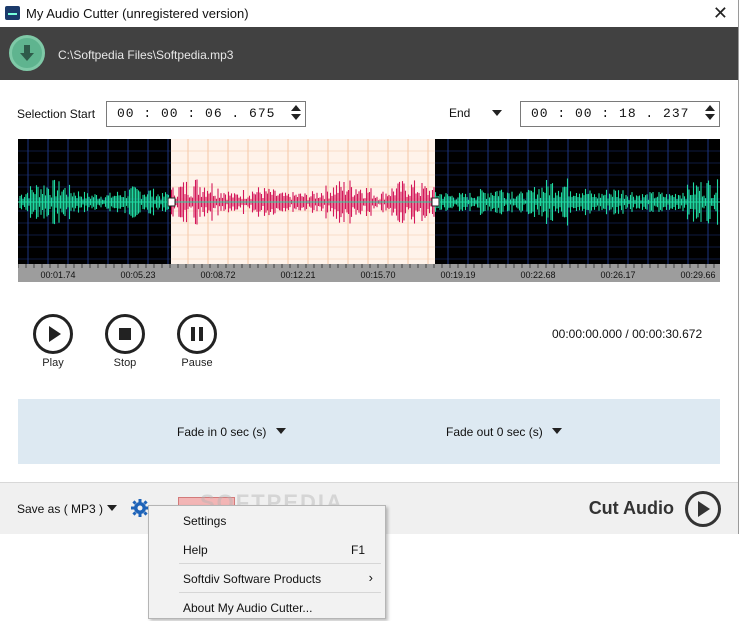 The height and width of the screenshot is (621, 739). What do you see at coordinates (720, 13) in the screenshot?
I see `close-icon: ✕` at bounding box center [720, 13].